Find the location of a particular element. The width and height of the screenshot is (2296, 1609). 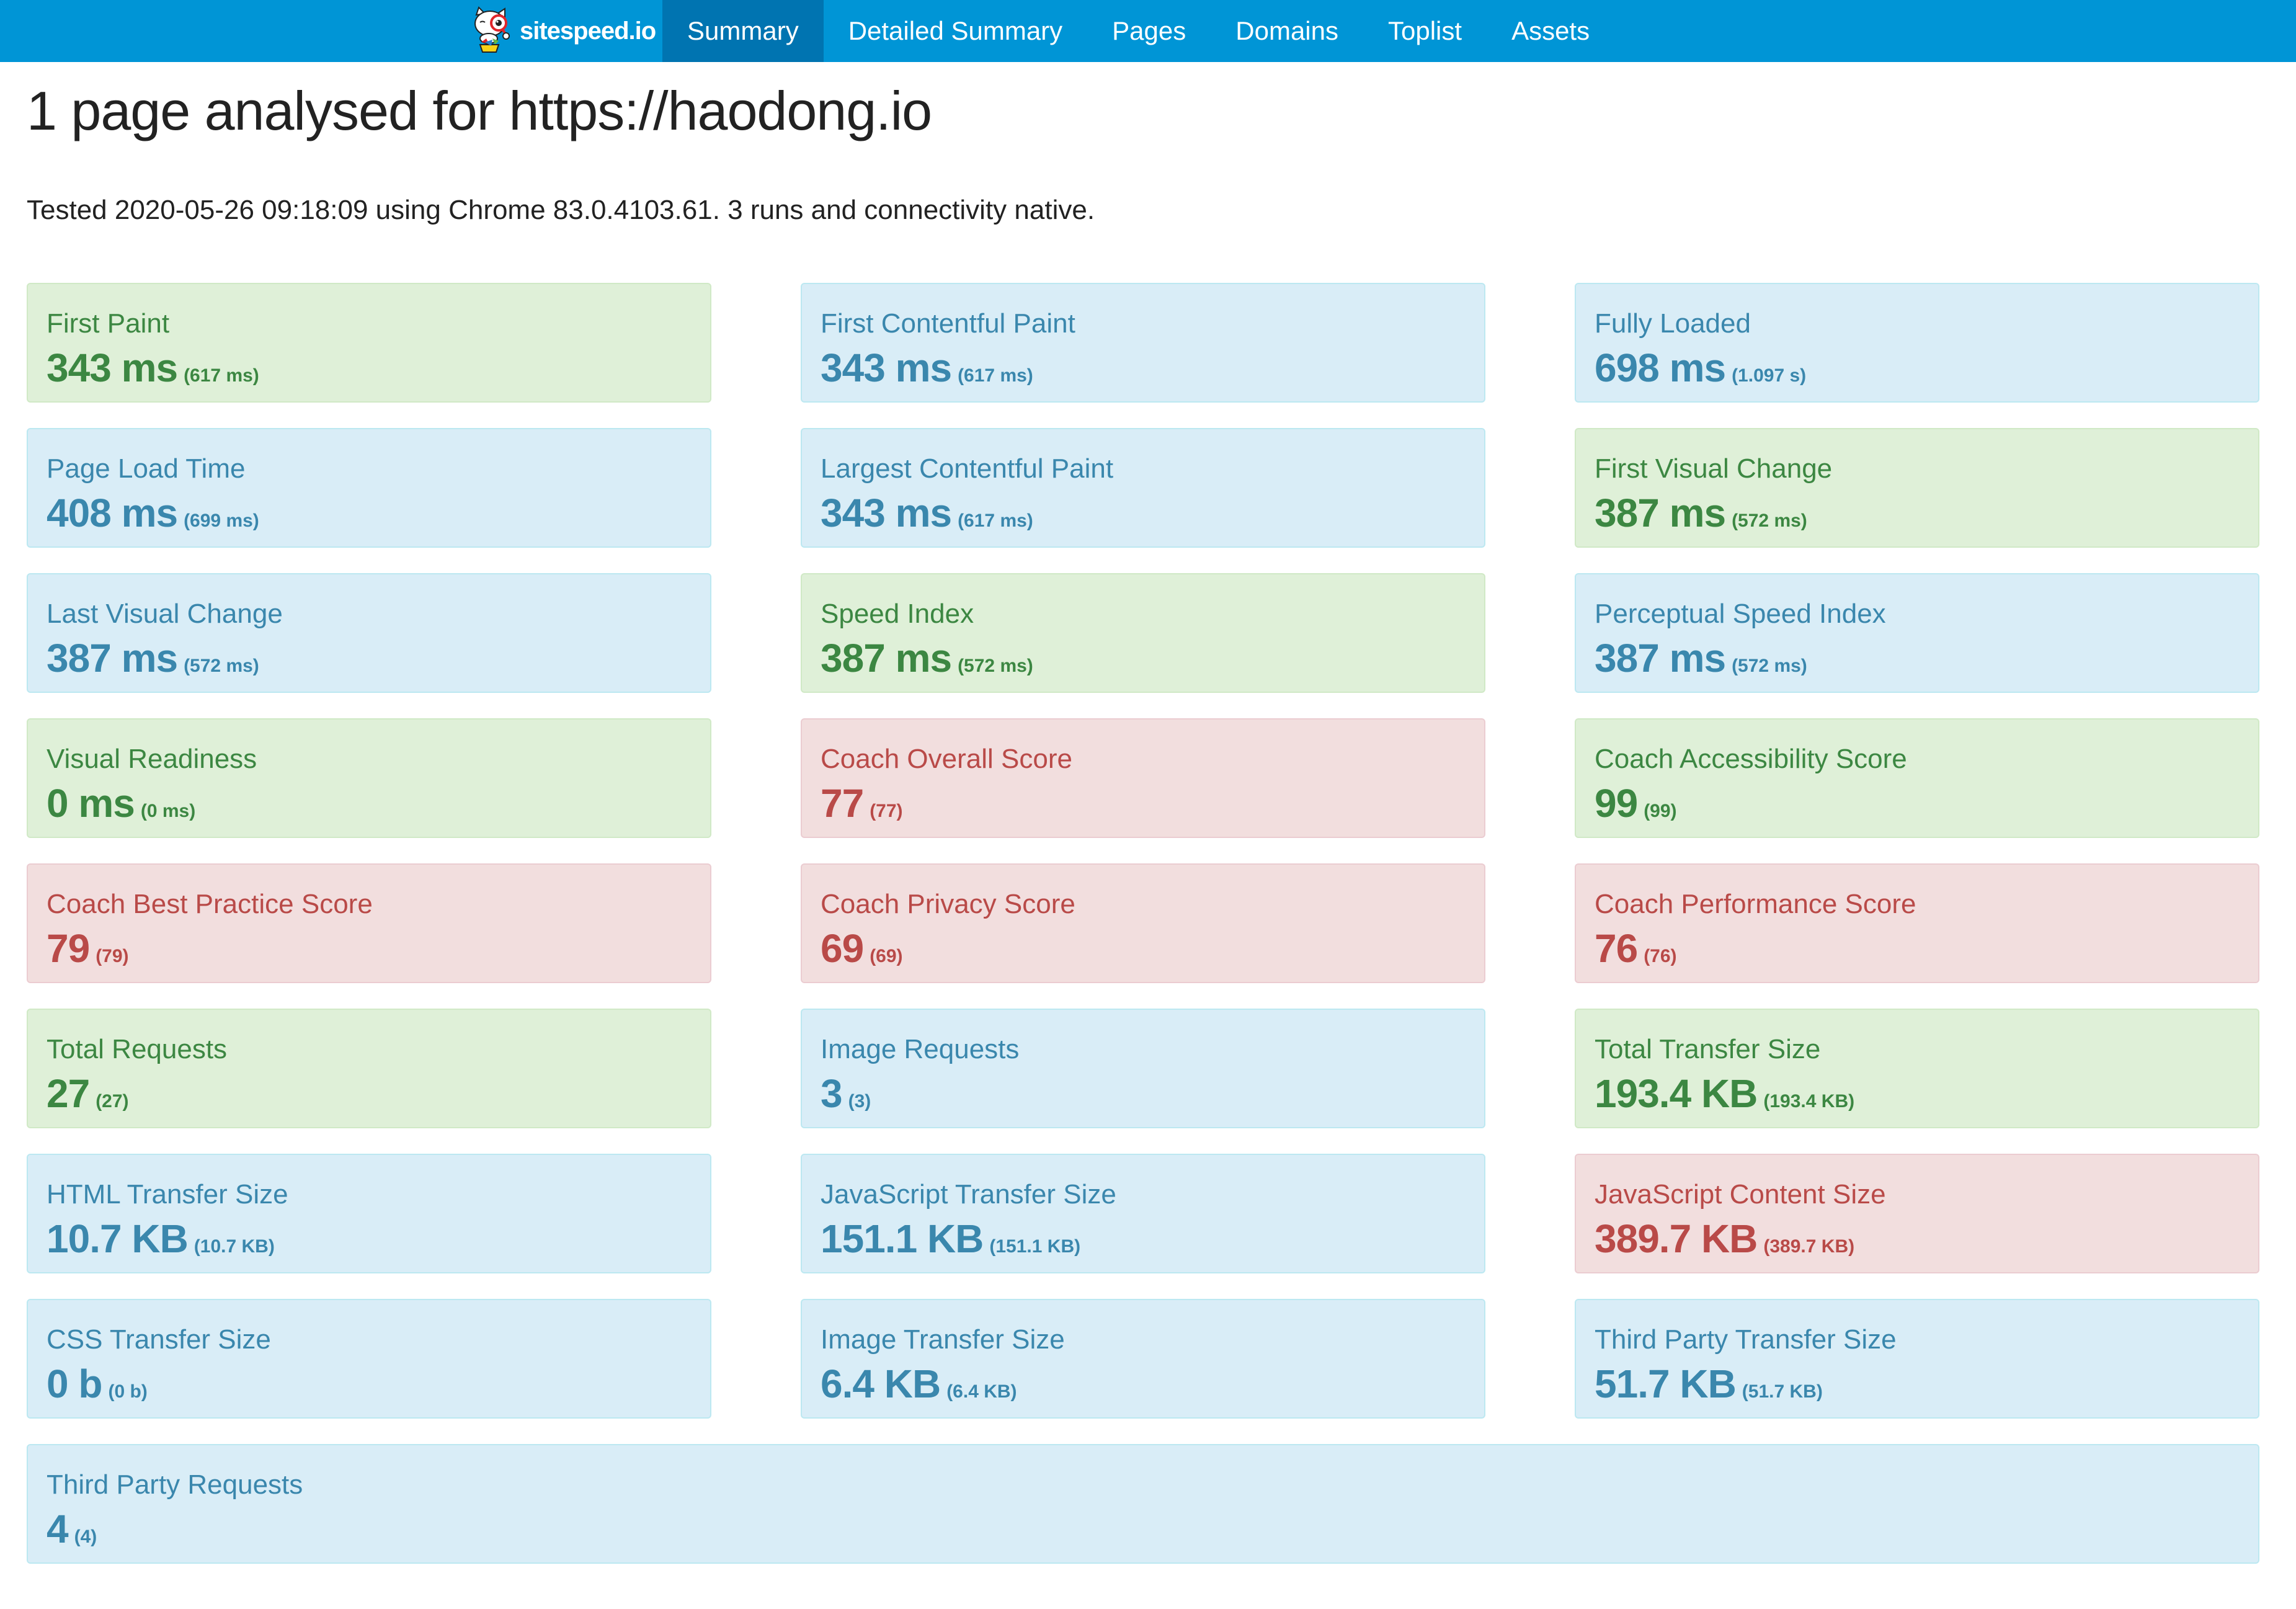

metric-secondary-value: (151.1 KB) is located at coordinates (1035, 1246).